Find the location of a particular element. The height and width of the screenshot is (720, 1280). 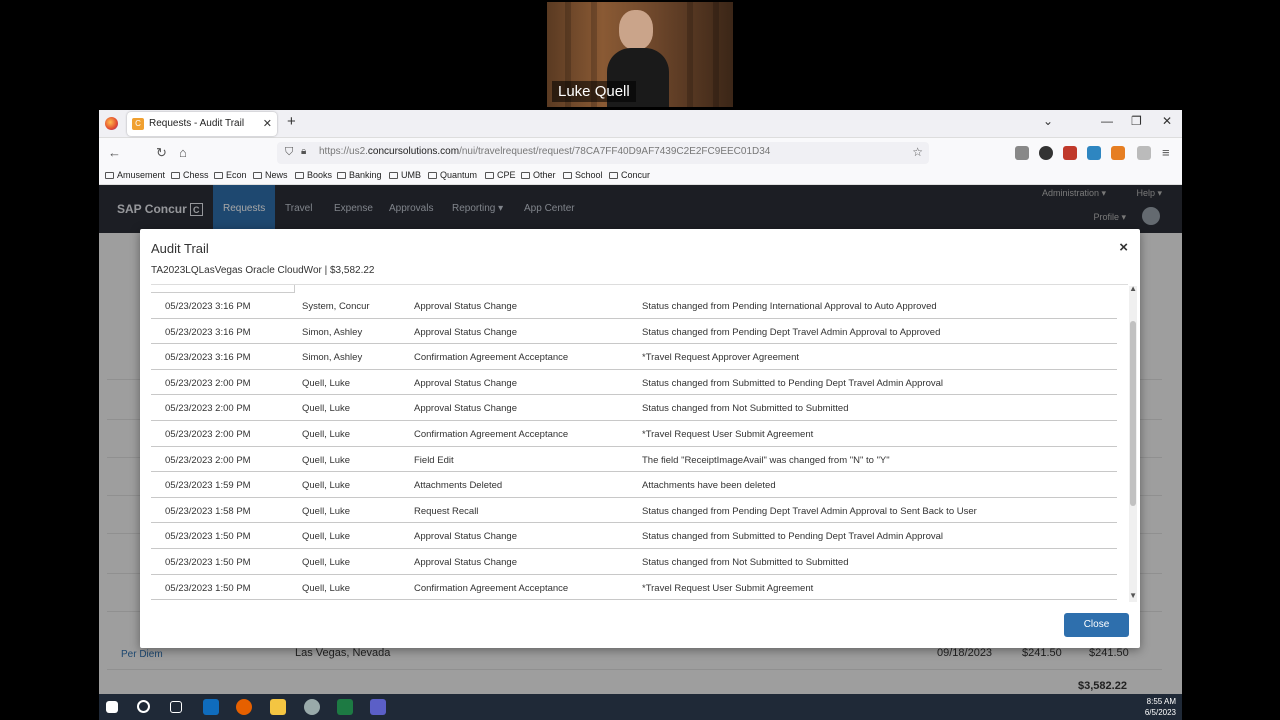

list-tabs-icon: ⌄ is located at coordinates (1048, 121).